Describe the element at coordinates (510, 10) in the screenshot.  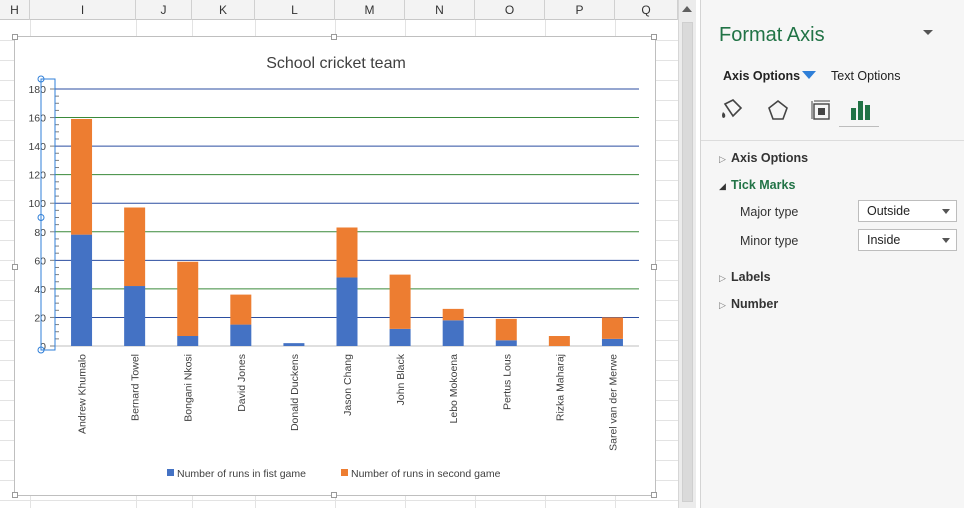
I see `column-header-O: O` at that location.